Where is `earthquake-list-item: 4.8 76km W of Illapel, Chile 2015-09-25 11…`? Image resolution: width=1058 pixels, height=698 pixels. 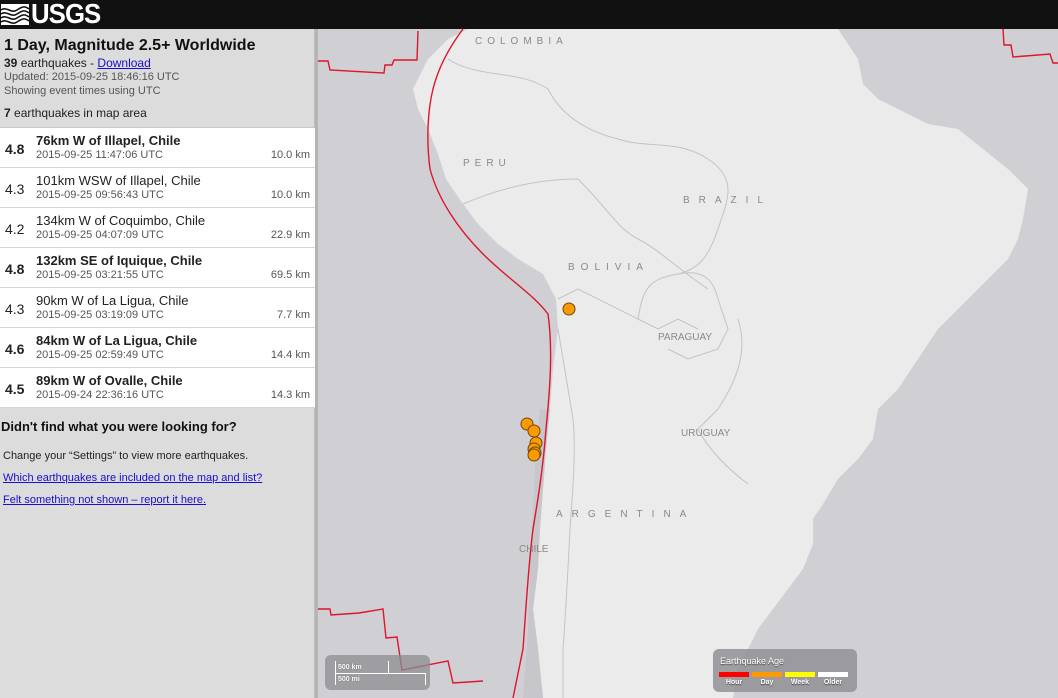
earthquake-list-item: 4.8 76km W of Illapel, Chile 2015-09-25 11… is located at coordinates (157, 148).